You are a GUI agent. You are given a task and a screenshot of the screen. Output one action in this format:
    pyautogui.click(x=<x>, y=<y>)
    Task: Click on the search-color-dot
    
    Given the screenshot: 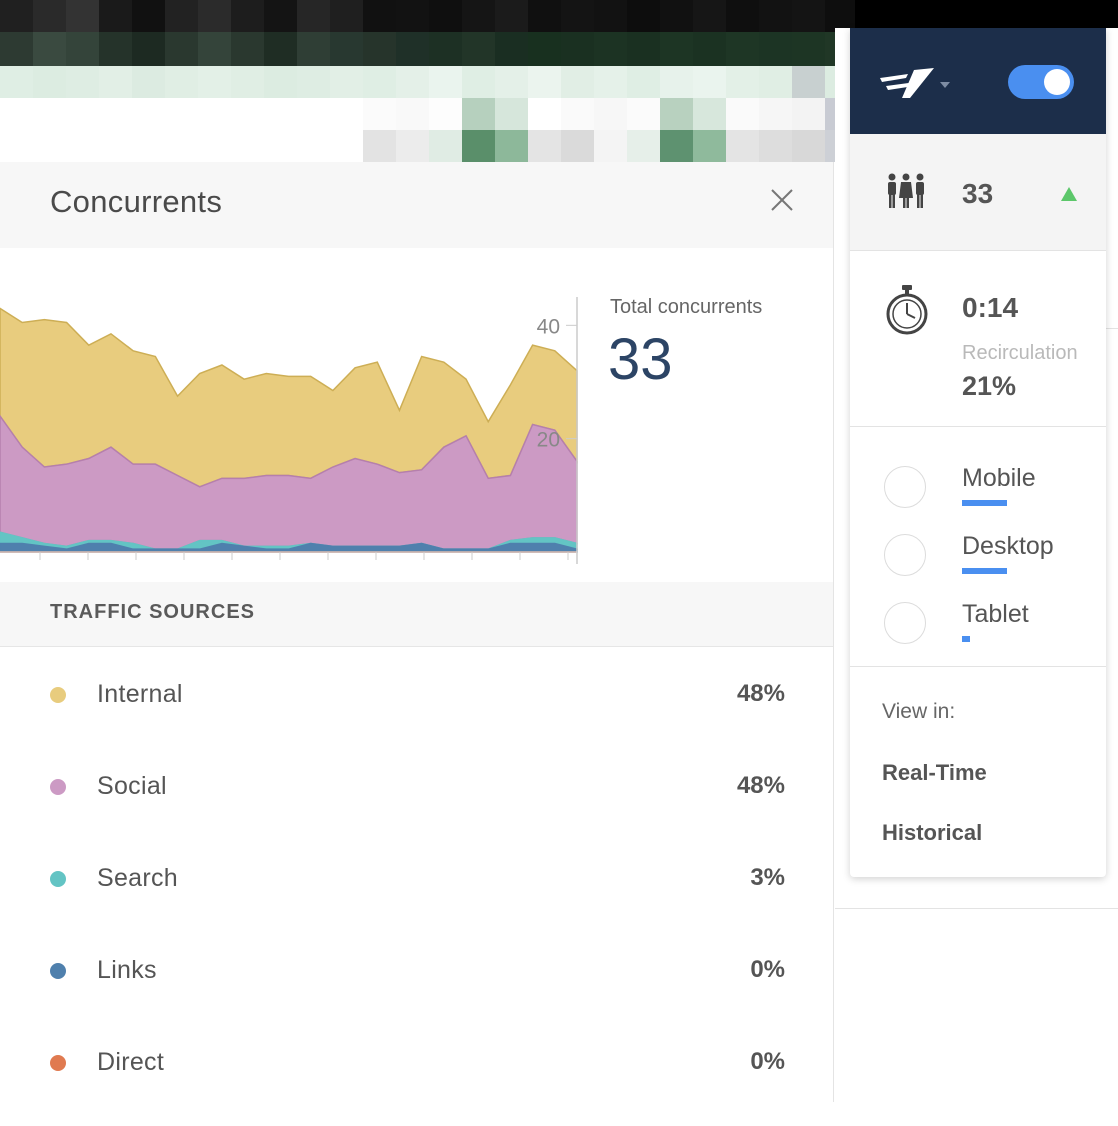 What is the action you would take?
    pyautogui.click(x=58, y=879)
    